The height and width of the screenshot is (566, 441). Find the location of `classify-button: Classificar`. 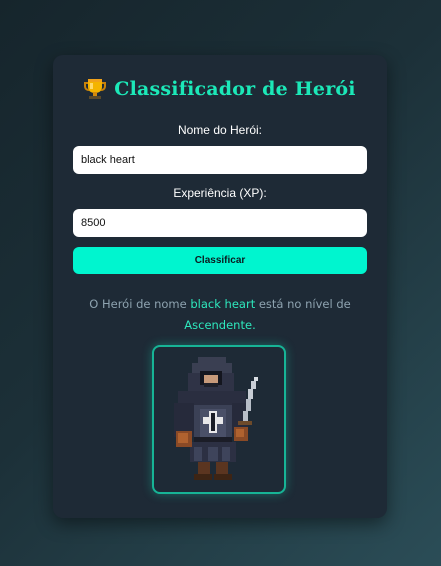

classify-button: Classificar is located at coordinates (220, 260).